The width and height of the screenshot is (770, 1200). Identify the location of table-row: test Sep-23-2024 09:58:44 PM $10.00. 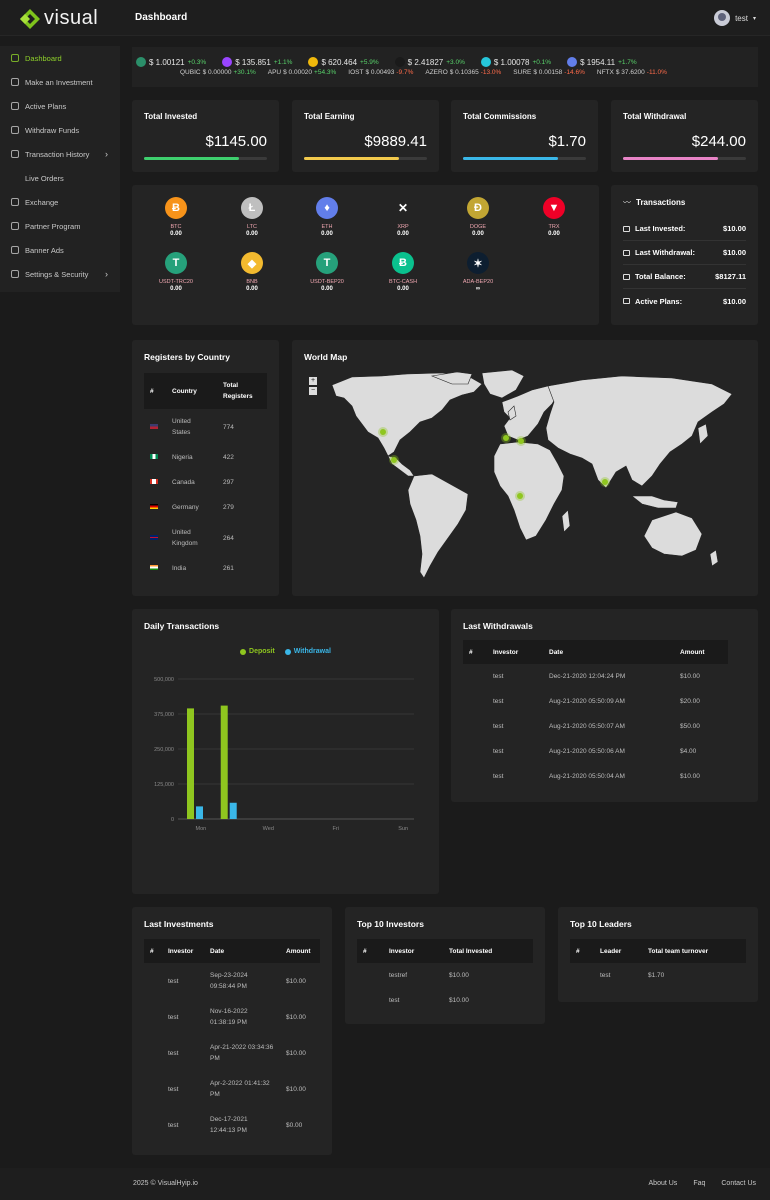
(232, 981).